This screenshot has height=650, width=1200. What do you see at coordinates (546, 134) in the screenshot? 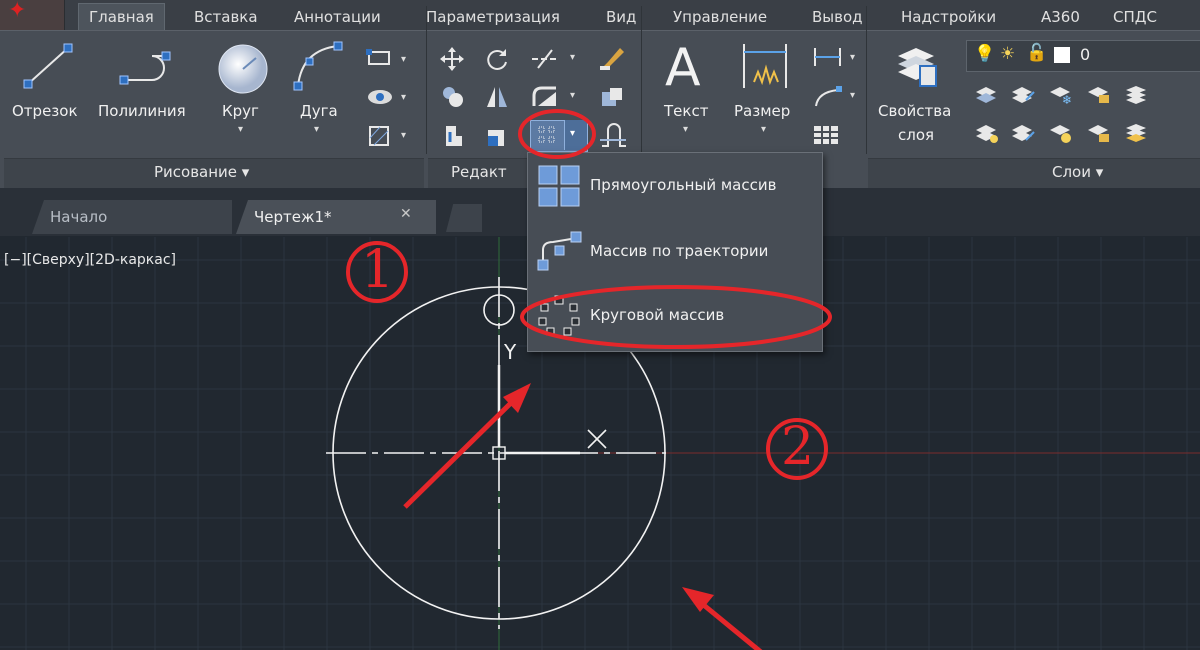
I see `rectangular-array-small-icon` at bounding box center [546, 134].